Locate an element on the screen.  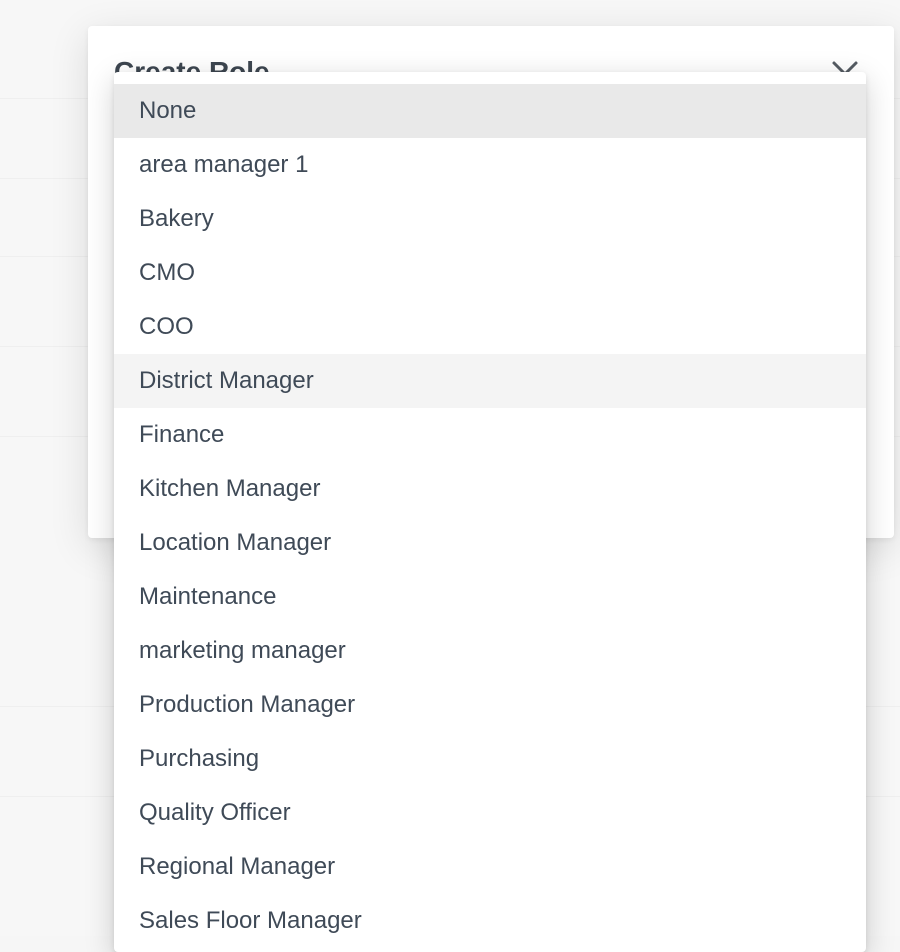
dropdown-option: Sales Floor Manager is located at coordinates (490, 921).